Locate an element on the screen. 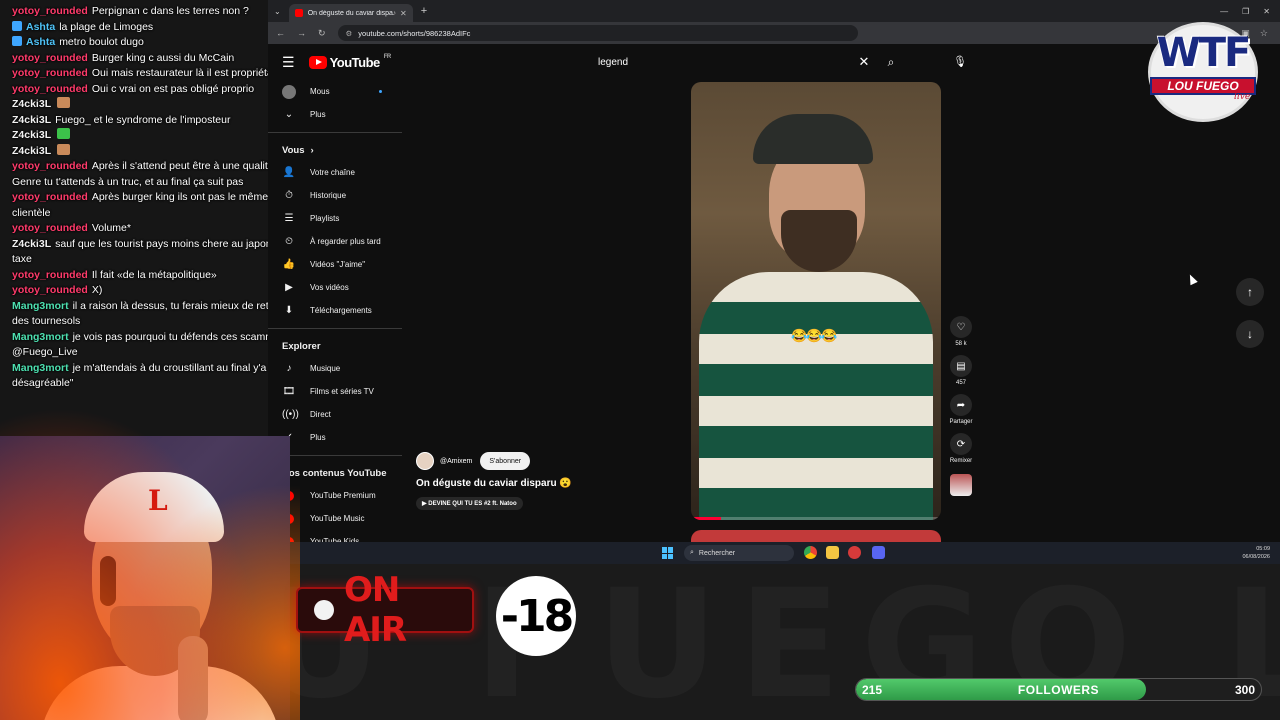 Image resolution: width=1280 pixels, height=720 pixels. age-rating-badge: -18 is located at coordinates (536, 616).